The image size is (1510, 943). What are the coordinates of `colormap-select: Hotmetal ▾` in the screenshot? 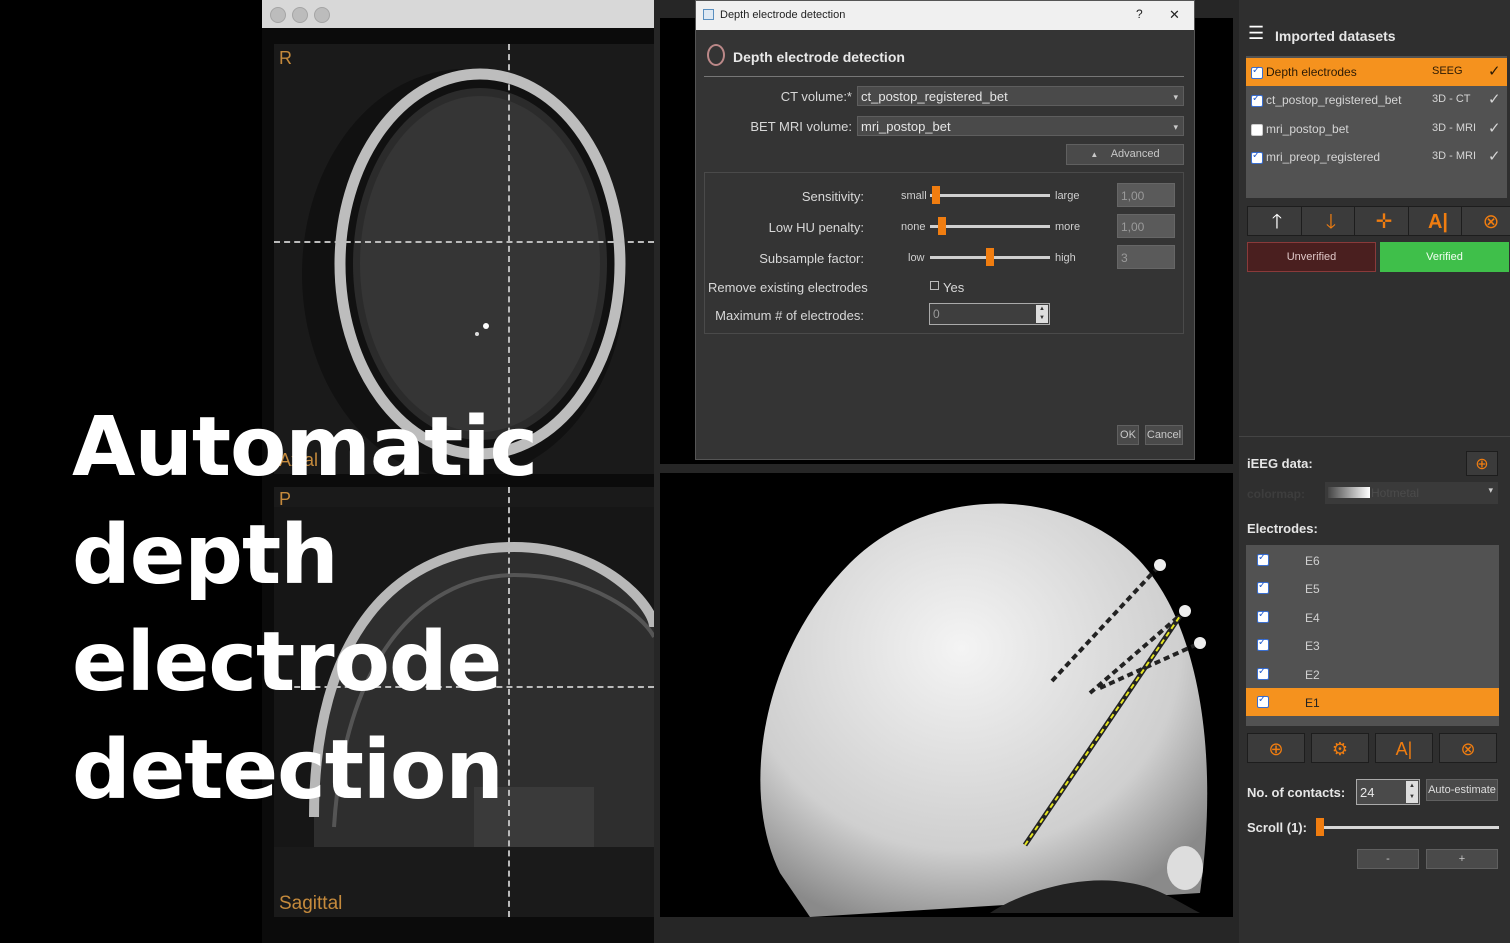 It's located at (1411, 493).